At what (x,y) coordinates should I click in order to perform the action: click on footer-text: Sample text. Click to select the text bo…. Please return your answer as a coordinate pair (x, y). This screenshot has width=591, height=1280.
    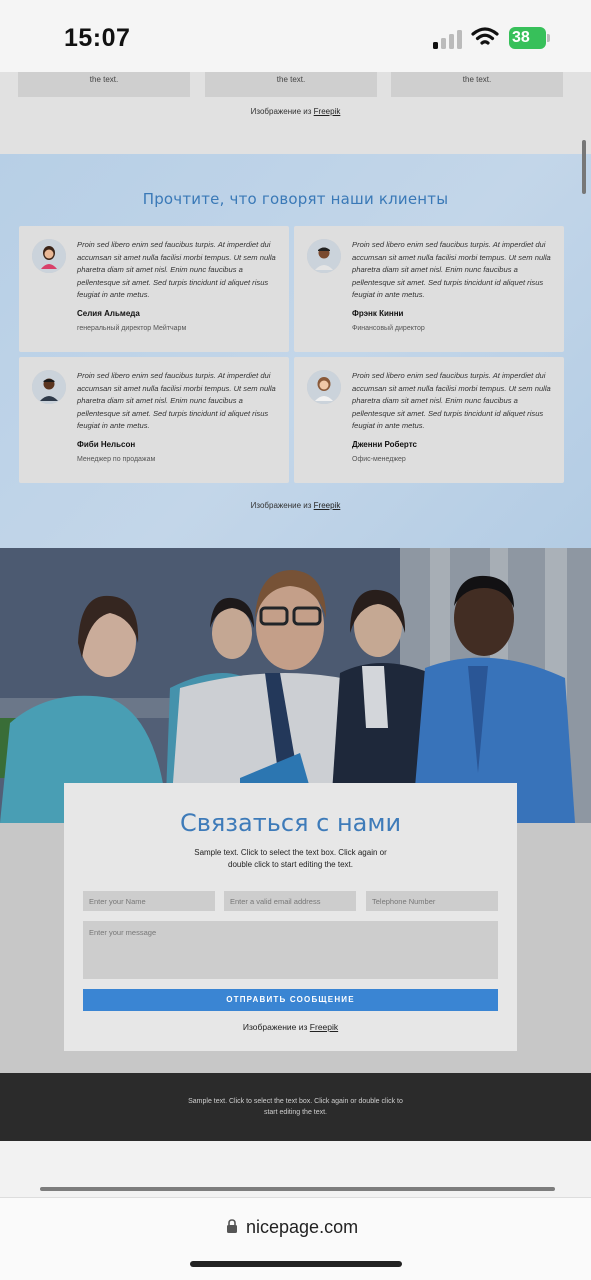
    Looking at the image, I should click on (295, 1107).